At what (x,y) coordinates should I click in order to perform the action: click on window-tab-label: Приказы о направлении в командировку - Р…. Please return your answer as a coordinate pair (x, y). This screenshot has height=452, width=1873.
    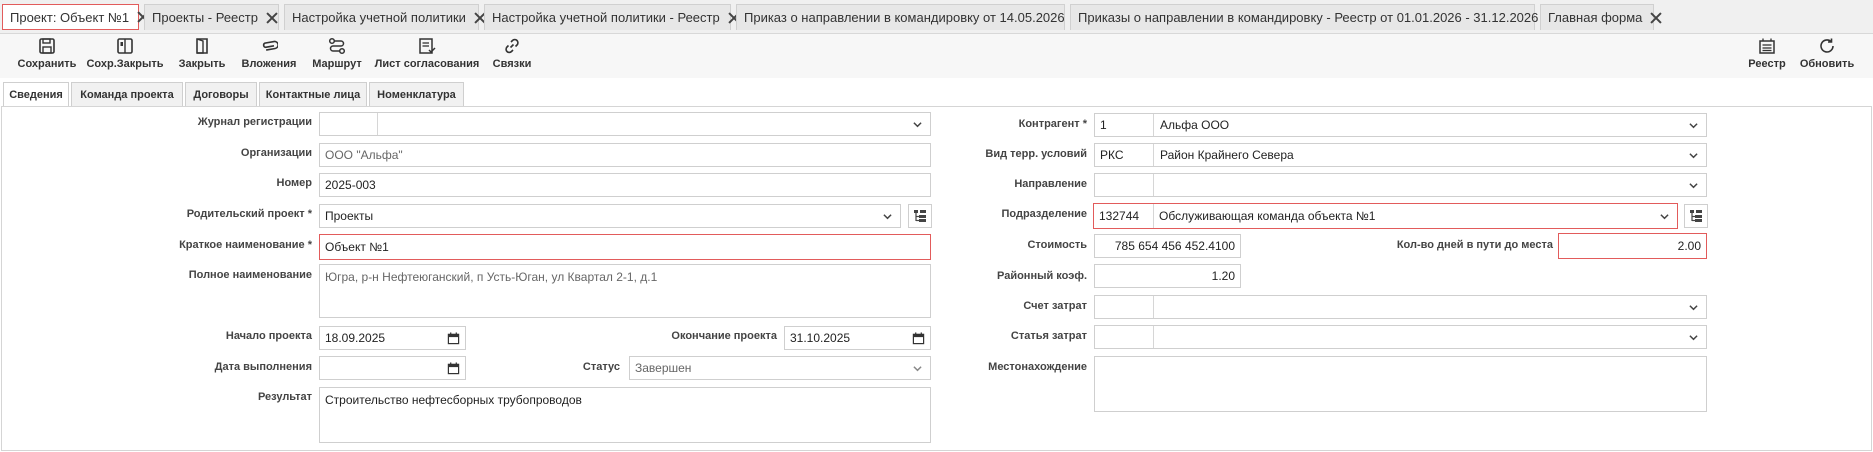
    Looking at the image, I should click on (1308, 17).